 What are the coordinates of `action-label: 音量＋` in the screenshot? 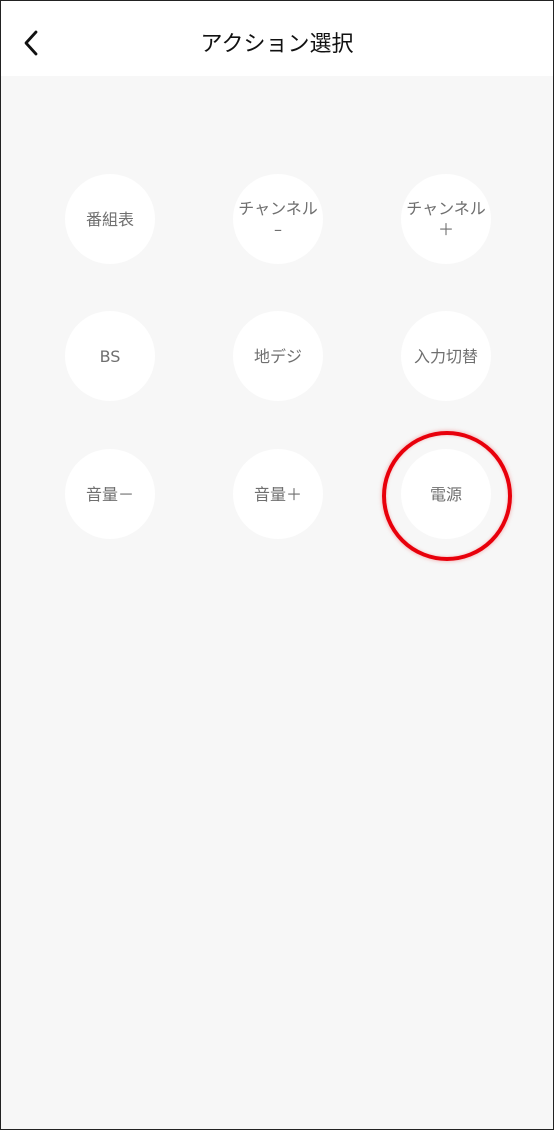 It's located at (277, 494).